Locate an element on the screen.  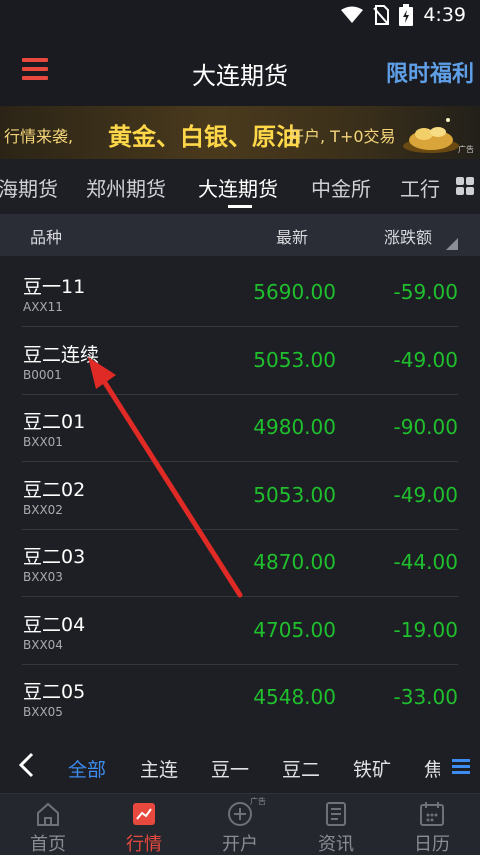
chevron-left-icon is located at coordinates (28, 765).